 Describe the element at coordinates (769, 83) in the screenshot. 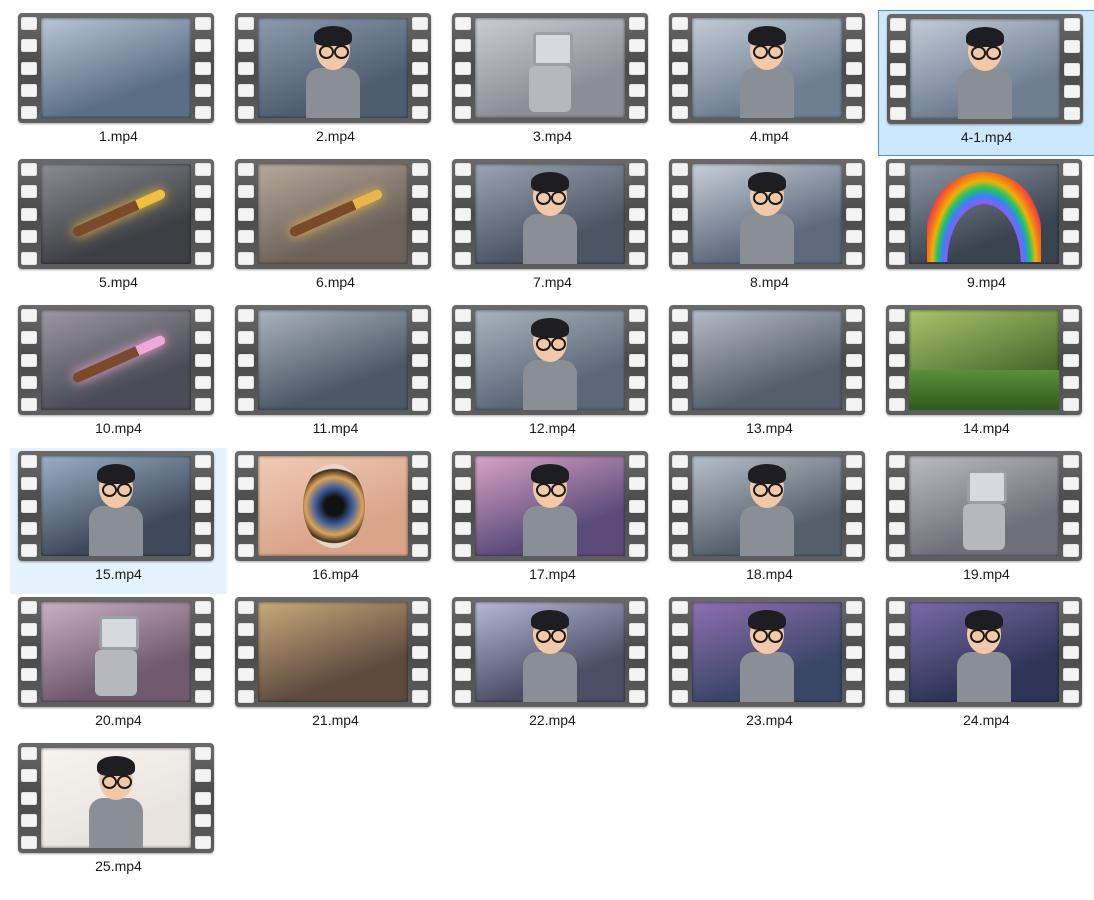

I see `video-file-tile: 4.mp4` at that location.